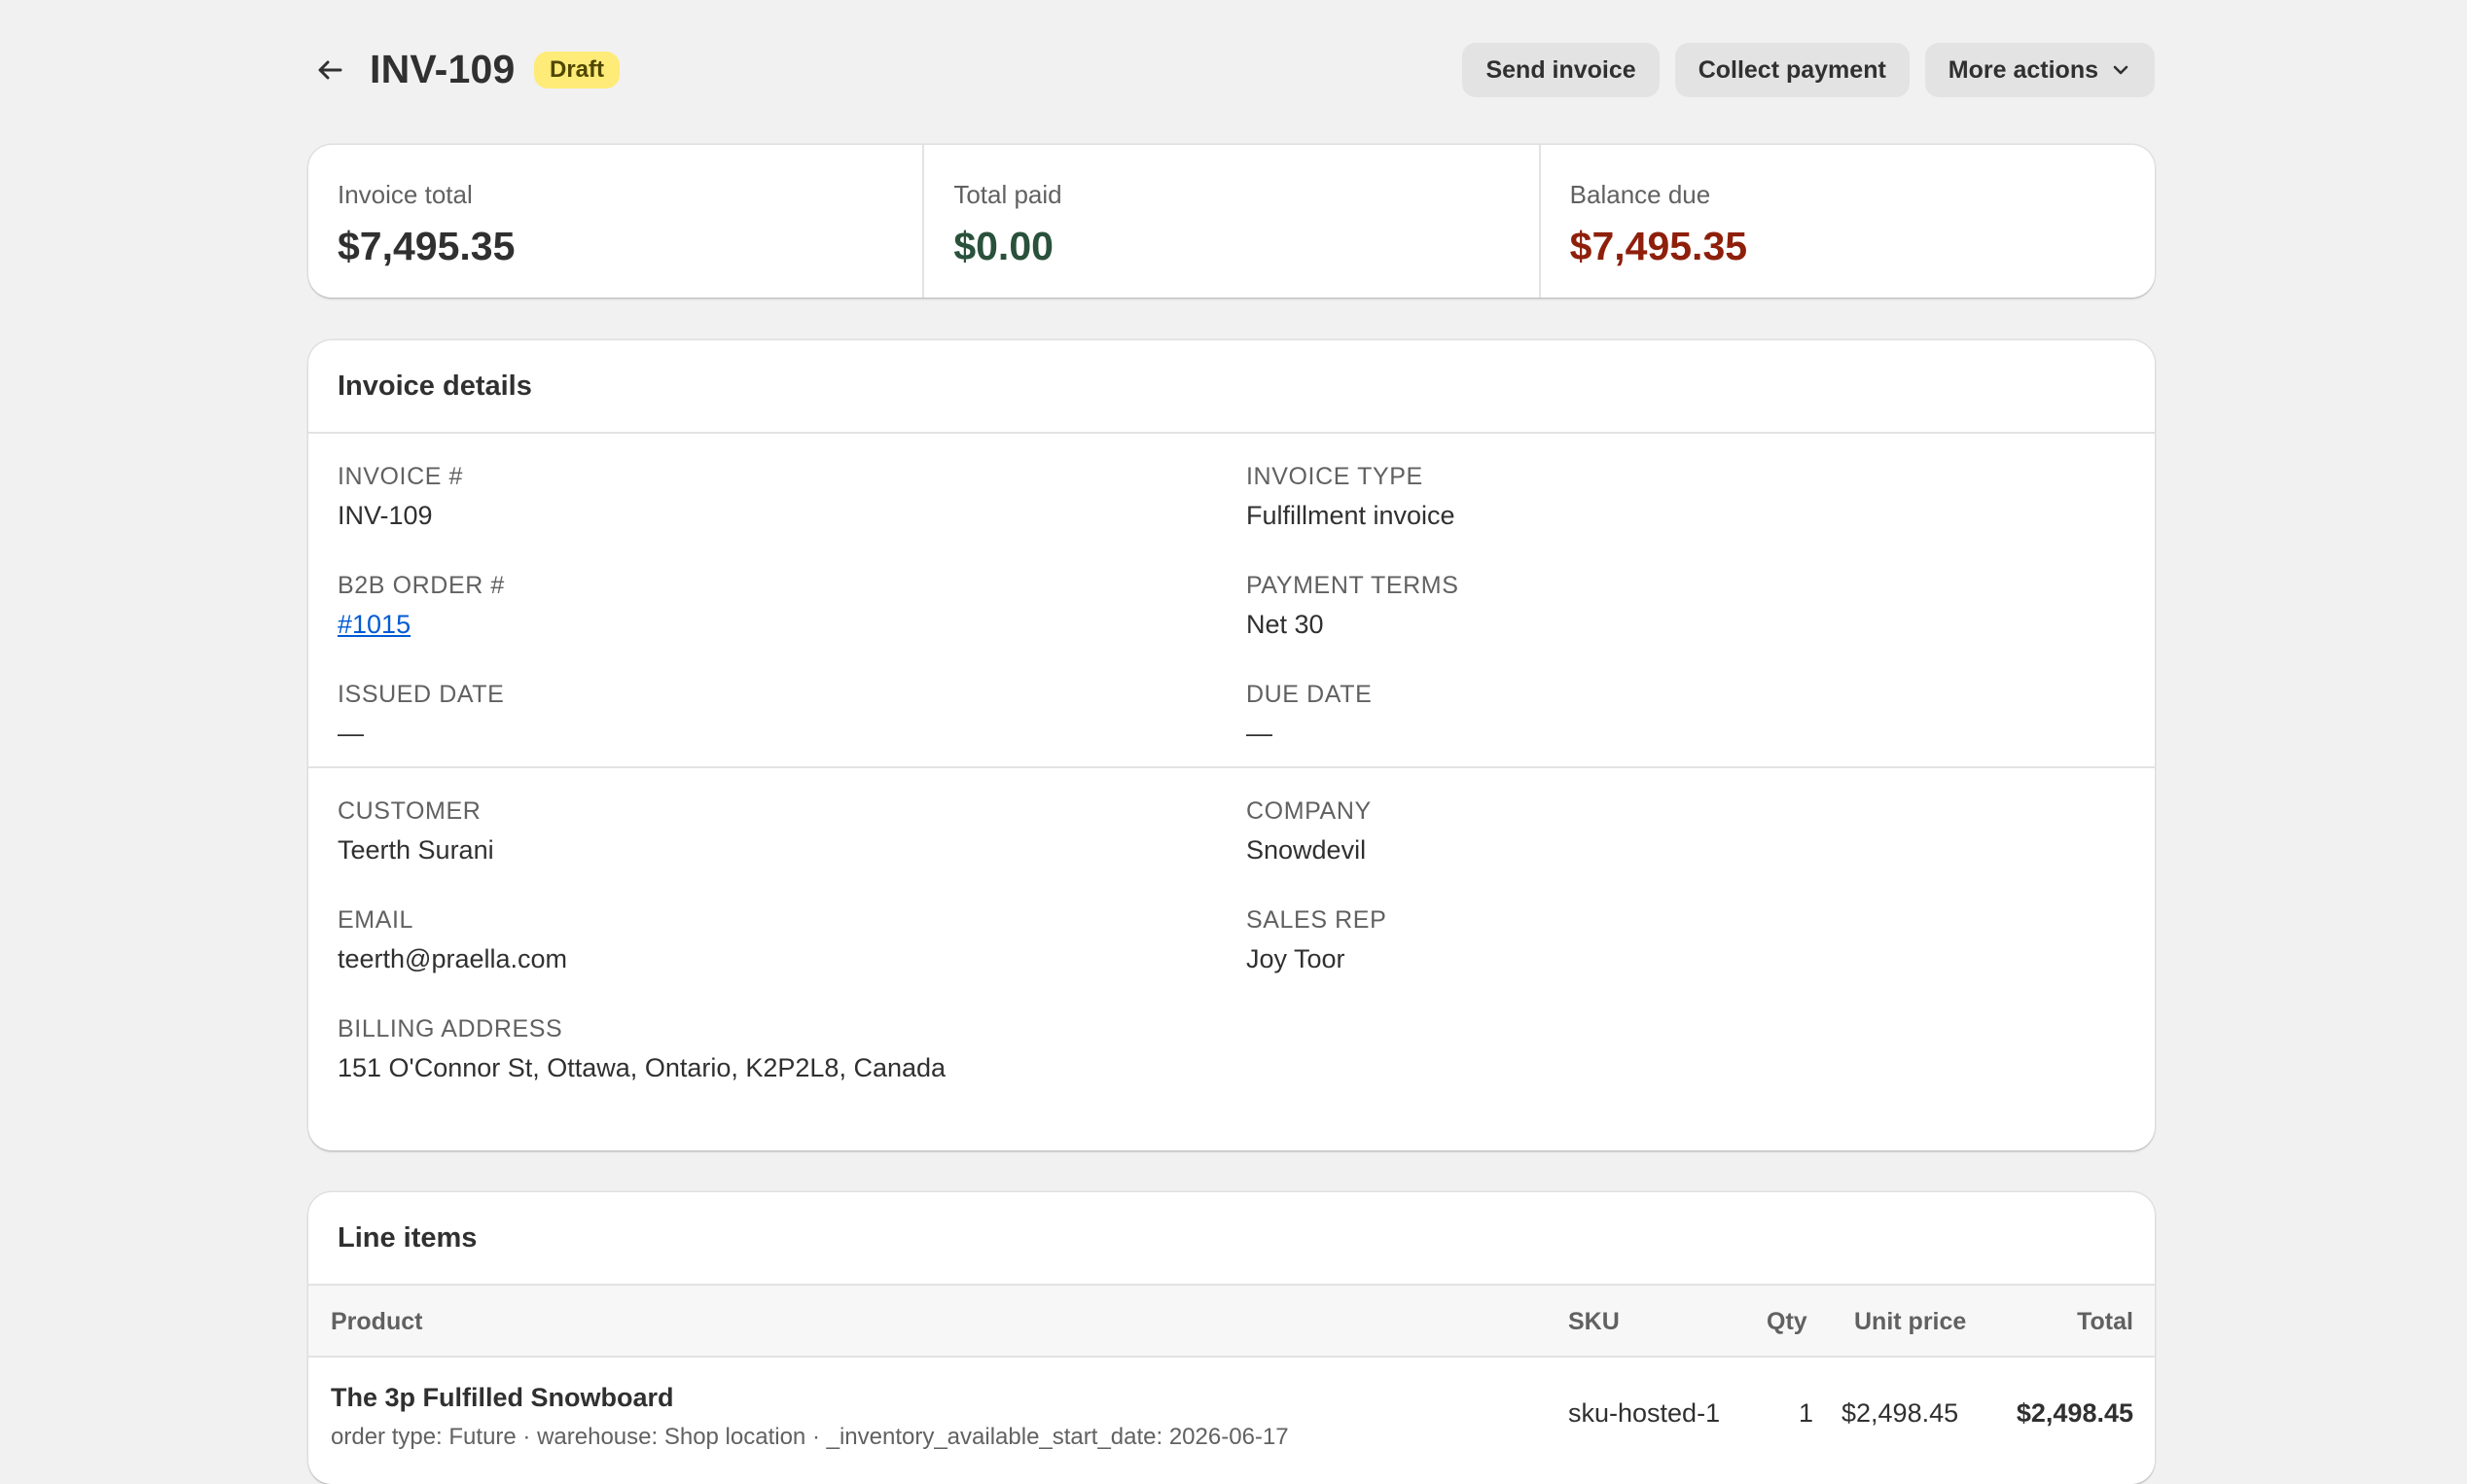 Image resolution: width=2467 pixels, height=1484 pixels. Describe the element at coordinates (1658, 246) in the screenshot. I see `balance-due-value: $7,495.35` at that location.